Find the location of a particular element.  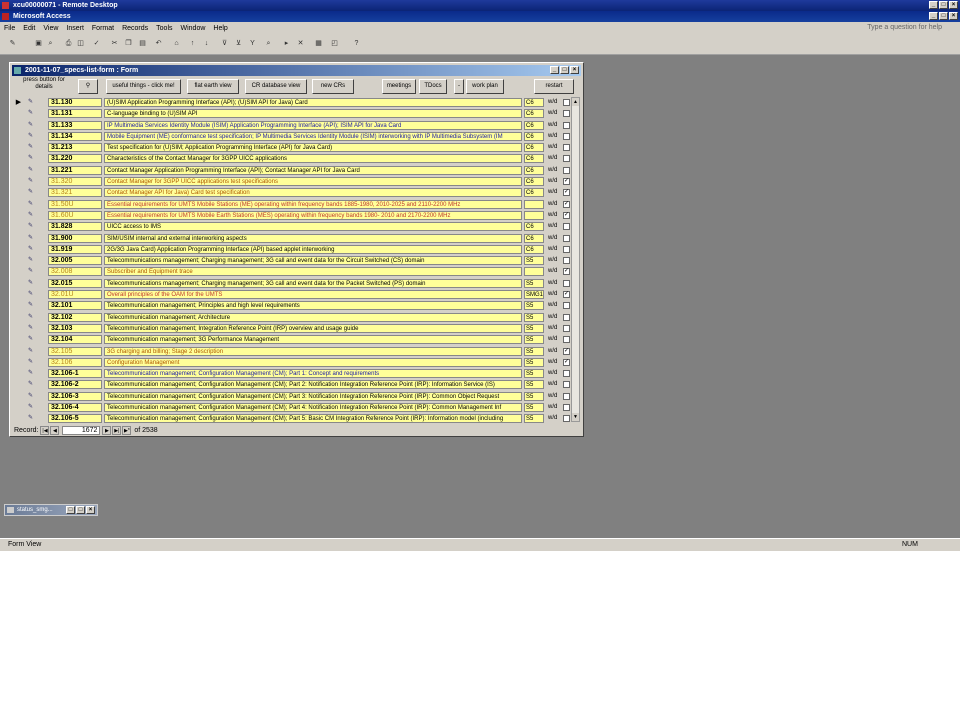

scroll-up-arrow: ▲ is located at coordinates (575, 102).